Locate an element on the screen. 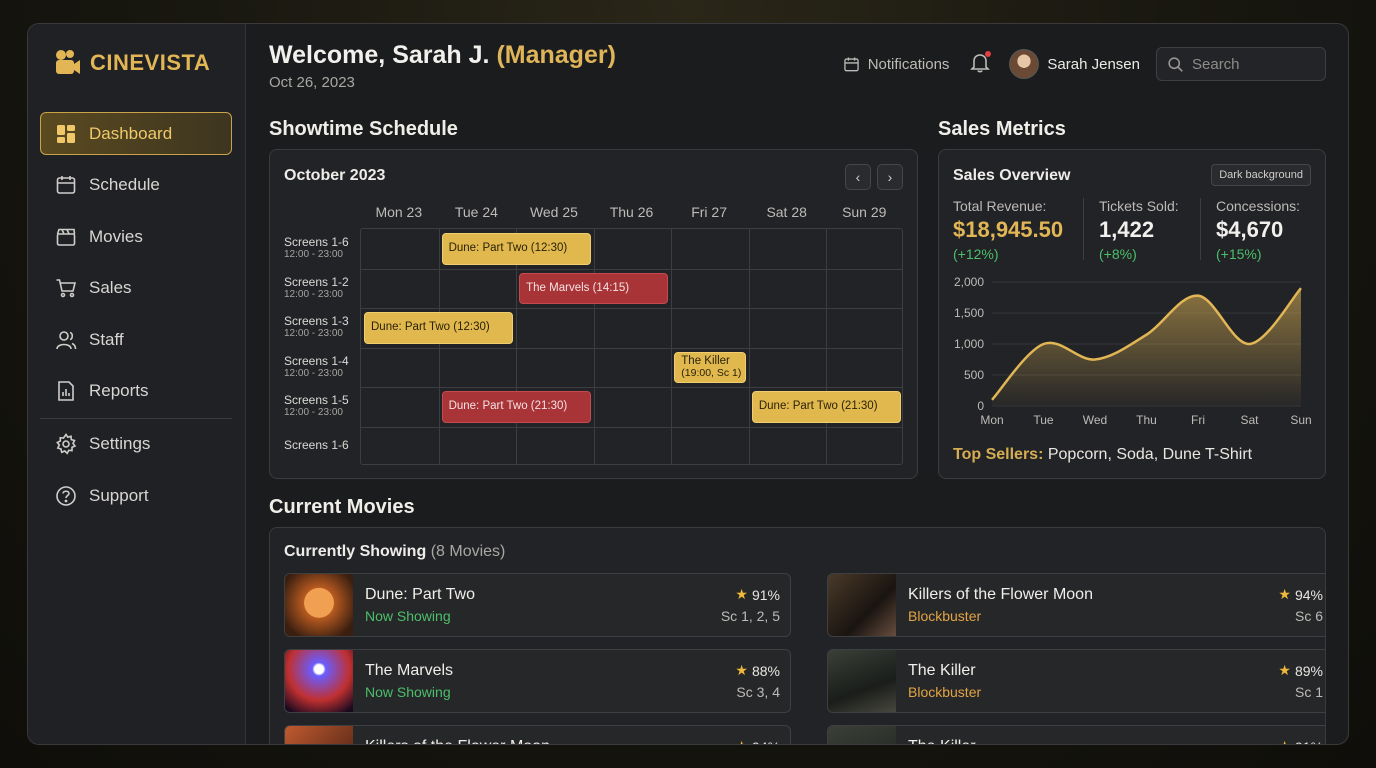  schedule-row-label: Screens 1-6 12:00 - 23:00 is located at coordinates (324, 247).